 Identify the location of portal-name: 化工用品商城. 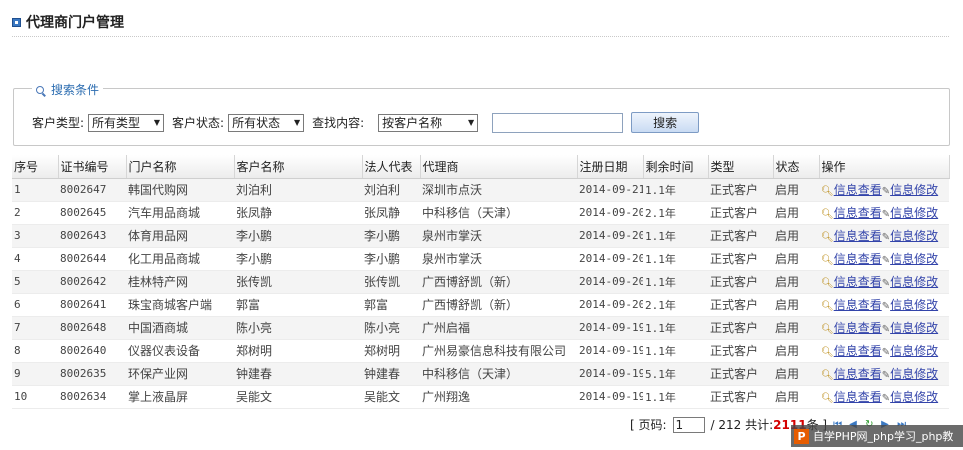
(180, 259).